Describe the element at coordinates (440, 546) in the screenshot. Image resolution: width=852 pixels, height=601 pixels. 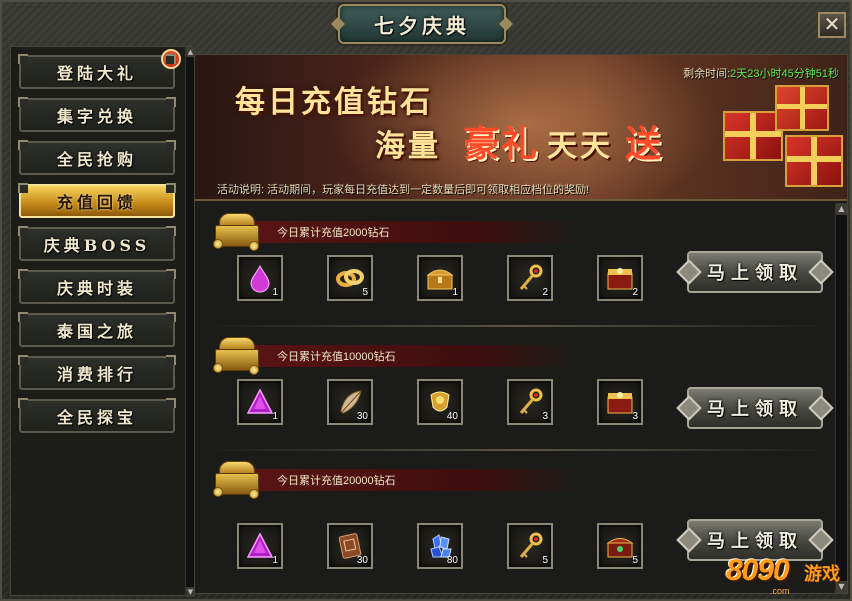
I see `reward-slot: 80` at that location.